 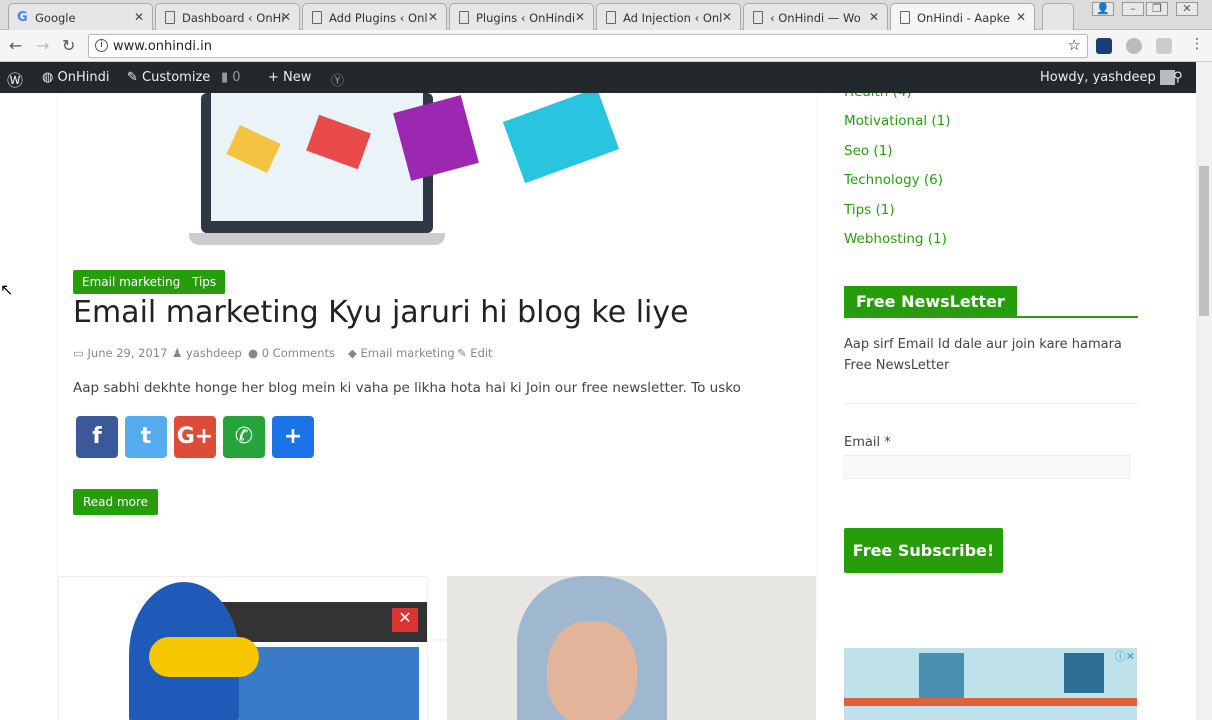 What do you see at coordinates (15, 45) in the screenshot?
I see `back-icon: ←` at bounding box center [15, 45].